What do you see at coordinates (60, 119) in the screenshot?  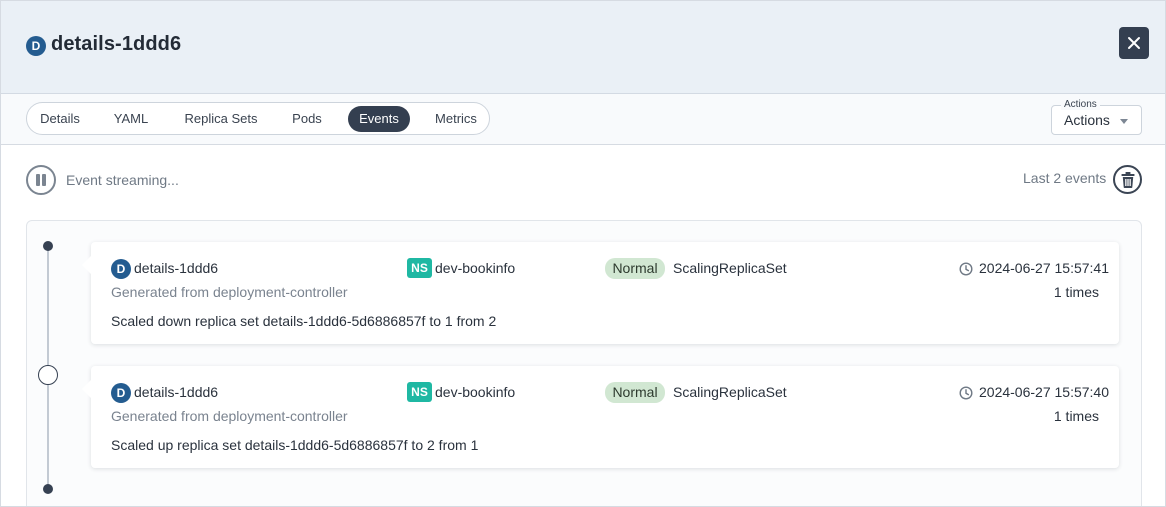 I see `tab-details: Details` at bounding box center [60, 119].